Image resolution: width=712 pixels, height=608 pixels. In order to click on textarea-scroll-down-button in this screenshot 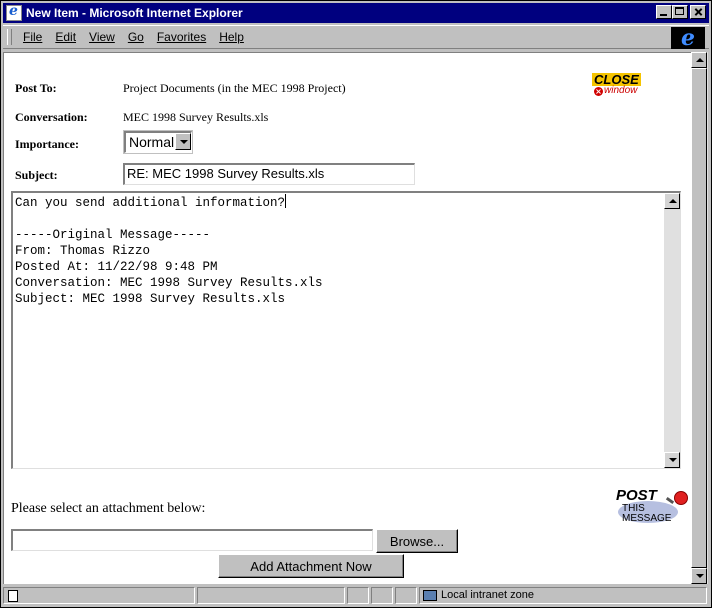, I will do `click(672, 460)`.